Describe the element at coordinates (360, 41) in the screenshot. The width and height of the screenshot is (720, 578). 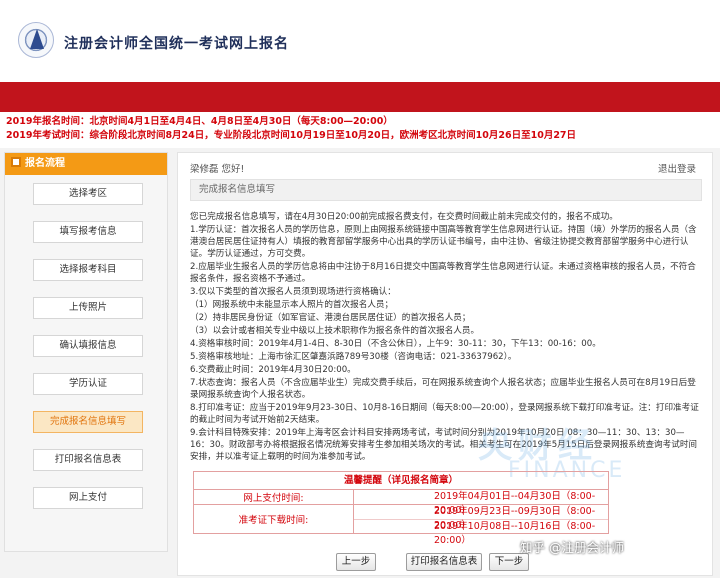
I see `site-header: 注册会计师全国统一考试网上报名` at that location.